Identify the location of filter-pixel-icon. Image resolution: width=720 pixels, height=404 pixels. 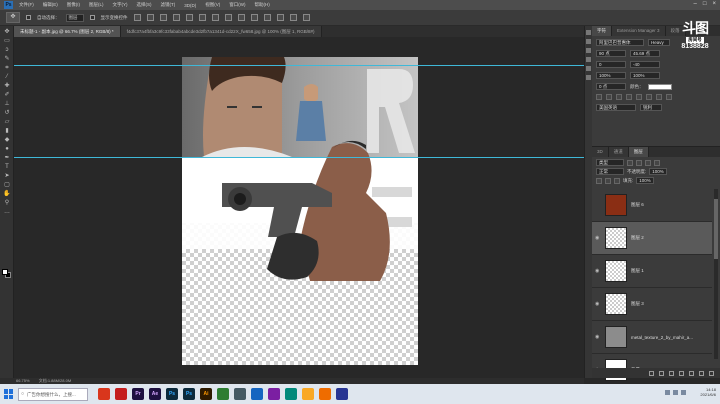
(630, 162).